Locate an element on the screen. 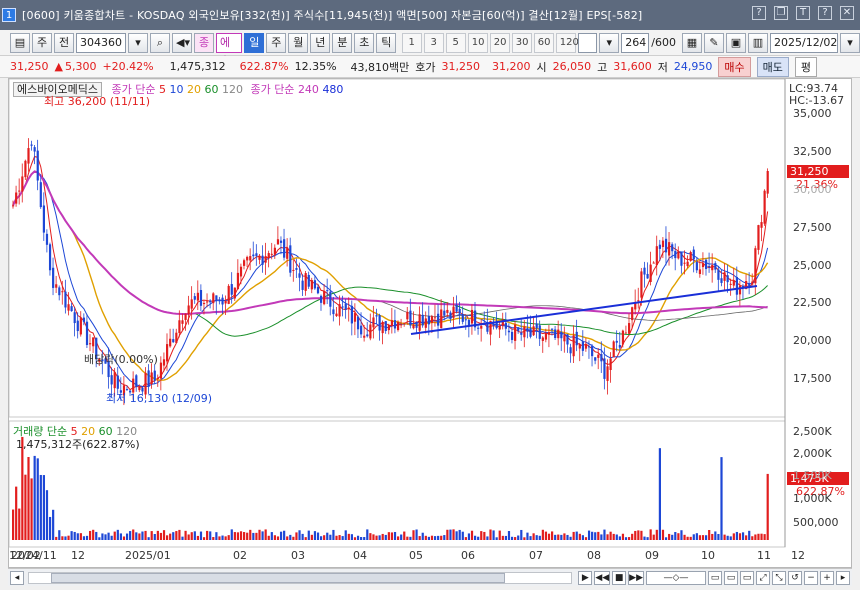  expand-icon: ⤢ is located at coordinates (763, 577).